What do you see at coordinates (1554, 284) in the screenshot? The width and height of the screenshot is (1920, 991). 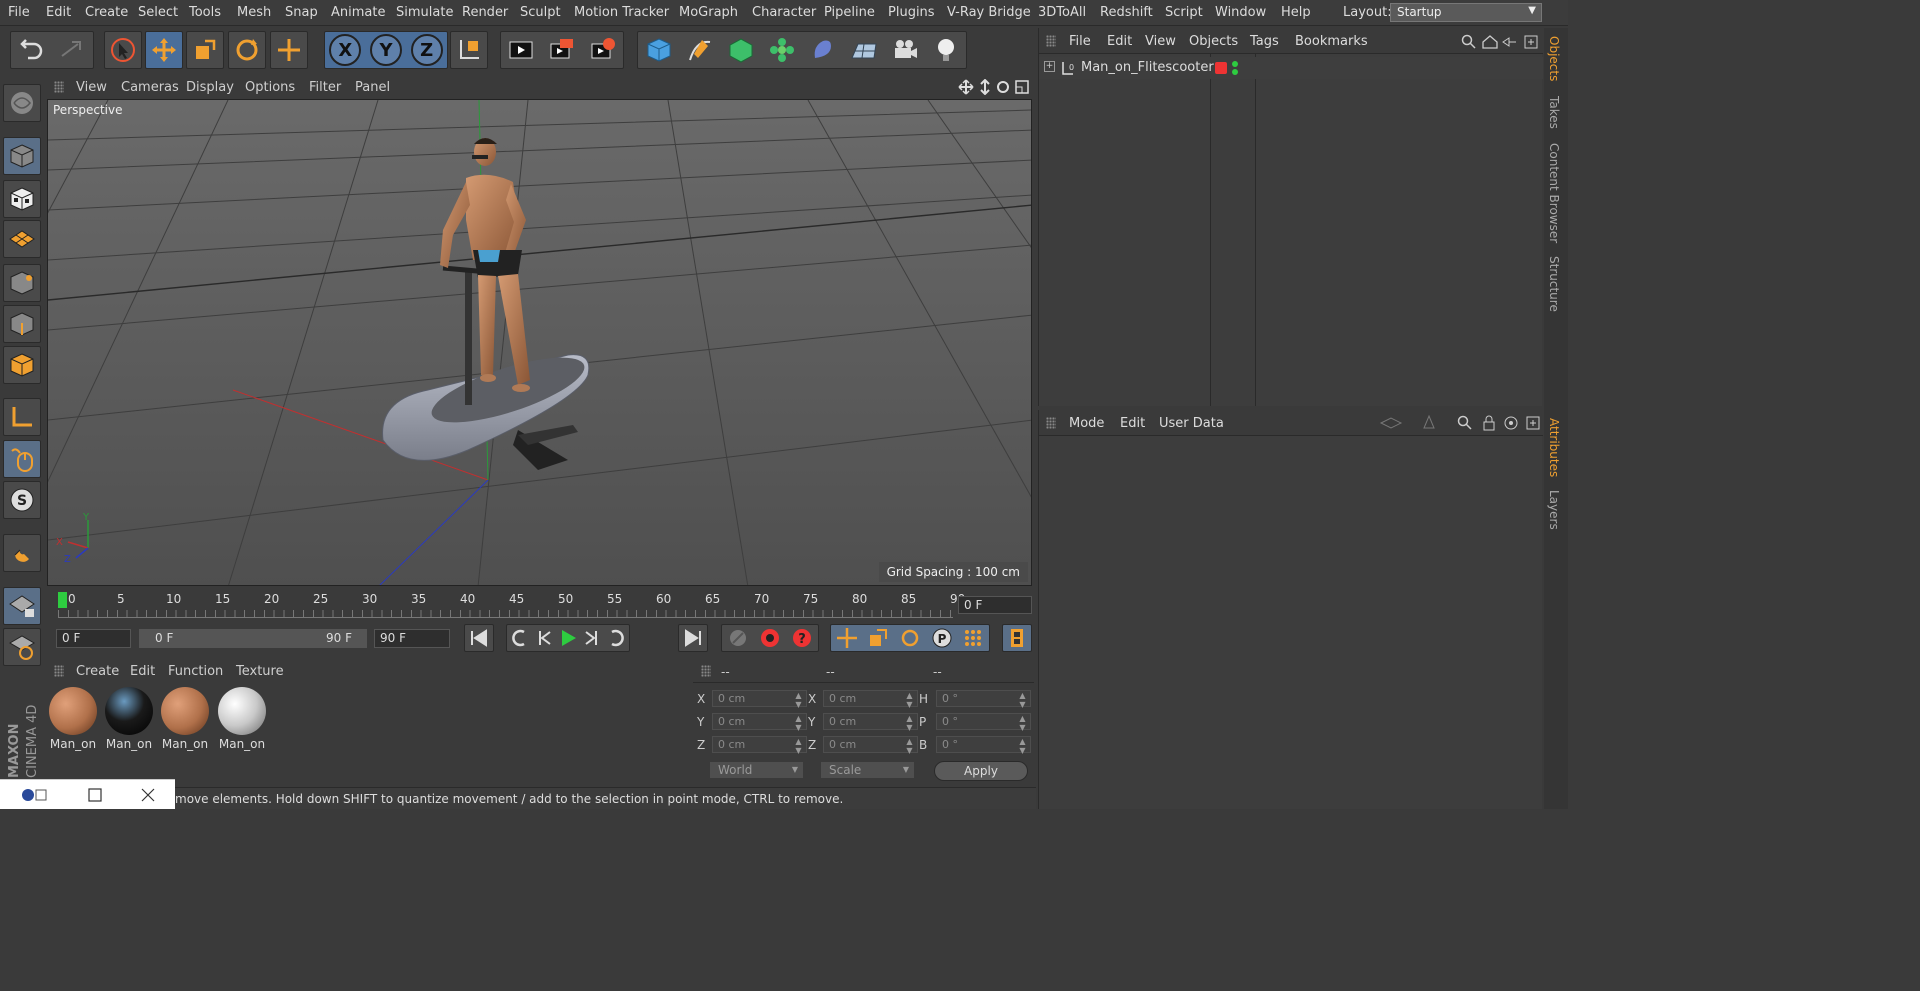 I see `tab-structure: Structure` at bounding box center [1554, 284].